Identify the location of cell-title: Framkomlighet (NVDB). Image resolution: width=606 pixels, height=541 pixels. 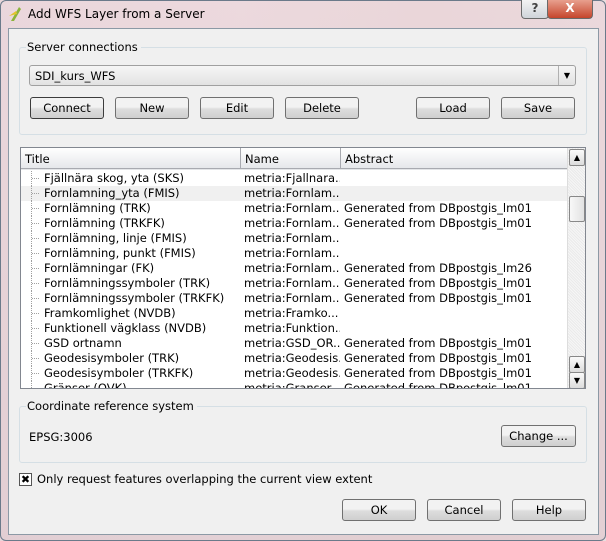
(110, 313).